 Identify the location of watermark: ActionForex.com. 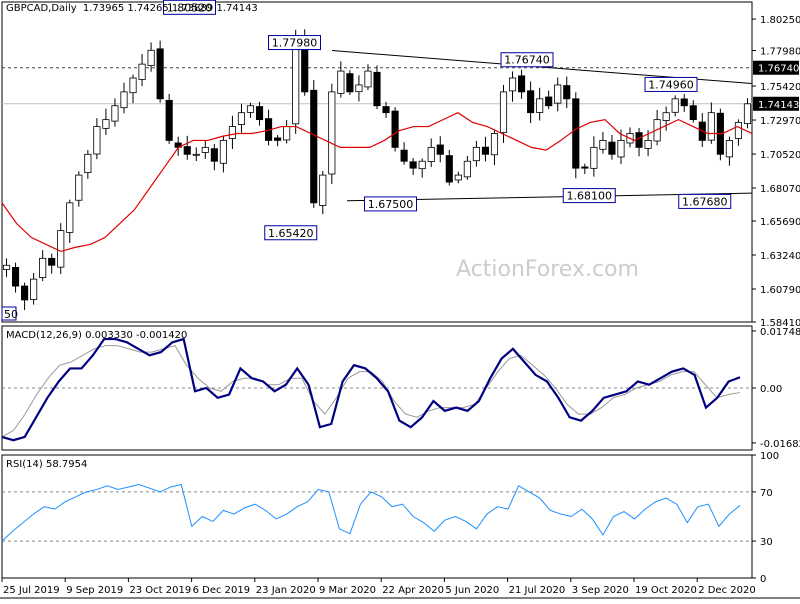
(547, 269).